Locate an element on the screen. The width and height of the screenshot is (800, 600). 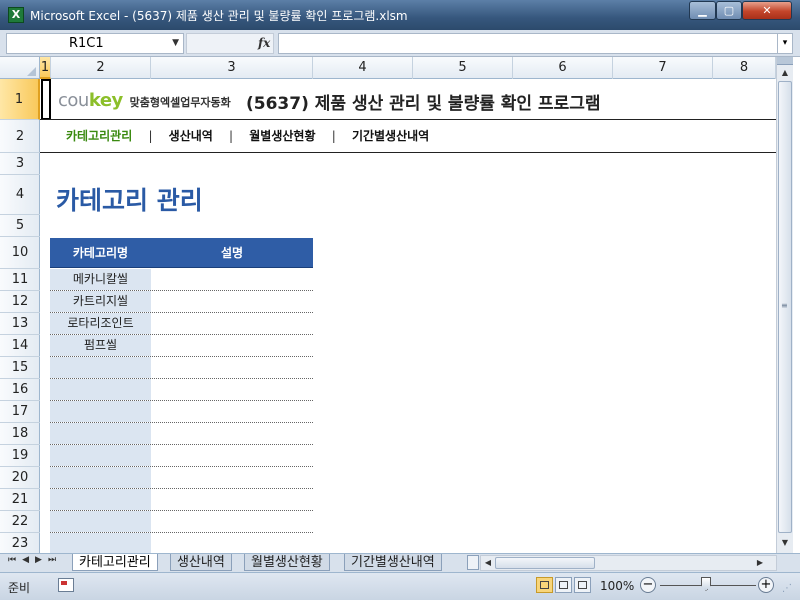
formula-input is located at coordinates (528, 43).